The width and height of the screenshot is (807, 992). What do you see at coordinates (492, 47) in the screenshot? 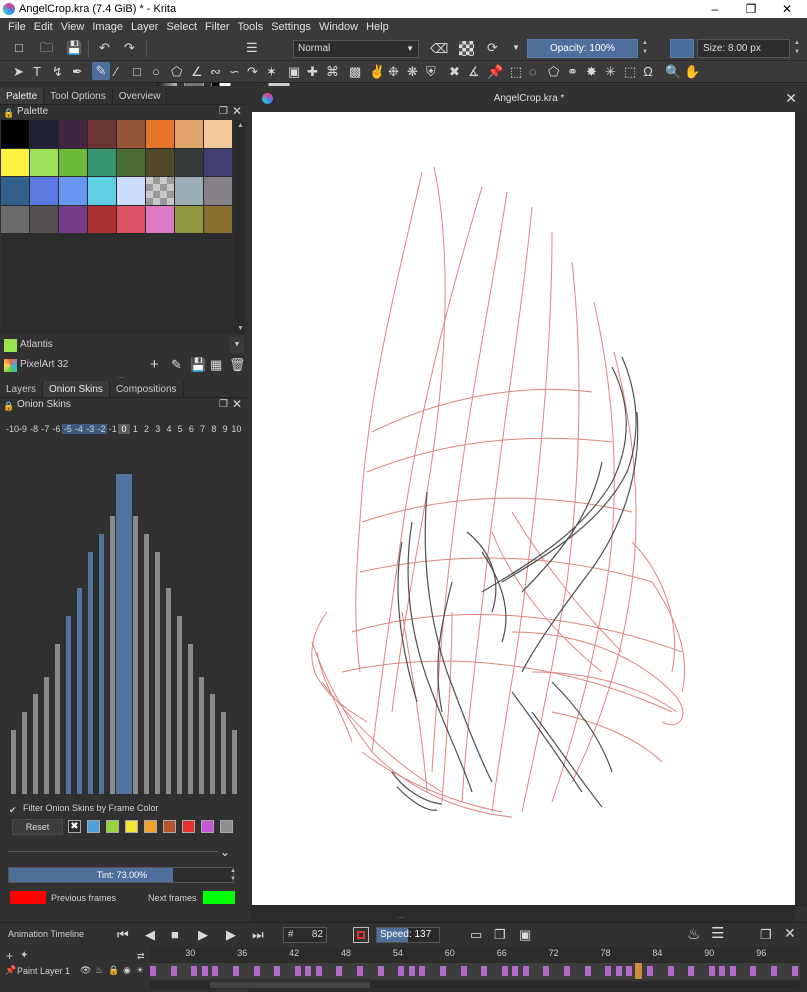
I see `reload-preset-icon: ⟳` at bounding box center [492, 47].